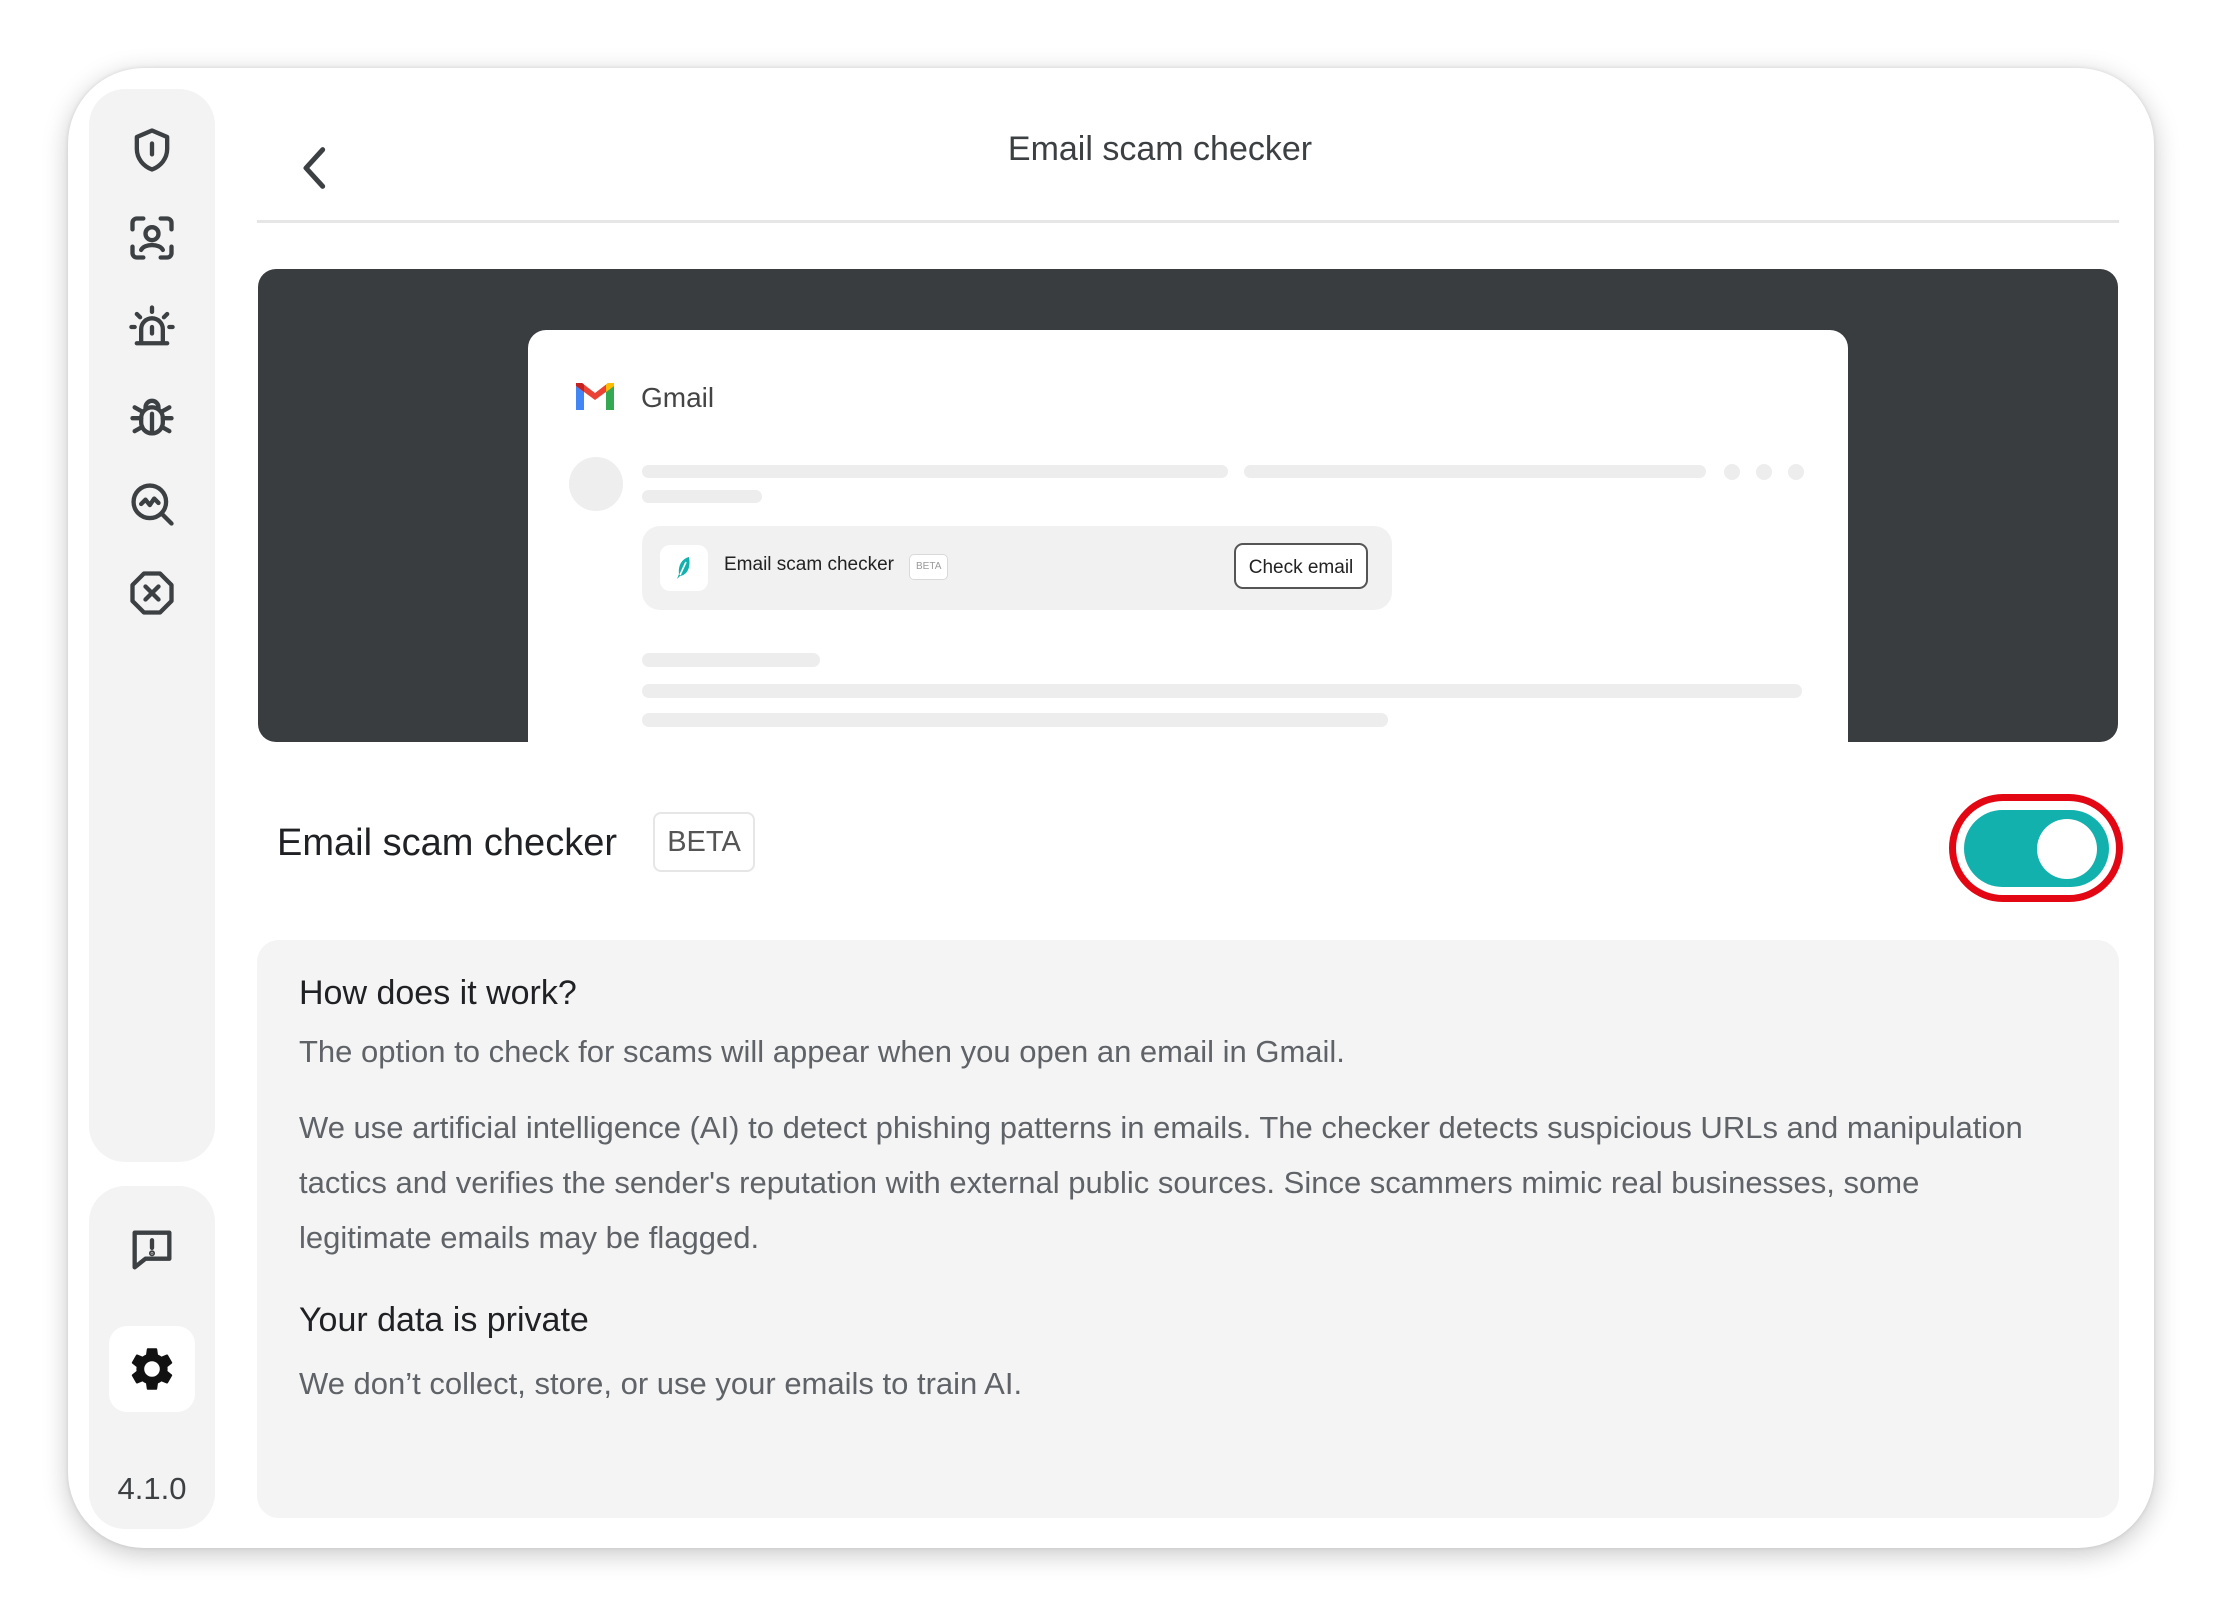  I want to click on sidebar-item-blocked, so click(152, 593).